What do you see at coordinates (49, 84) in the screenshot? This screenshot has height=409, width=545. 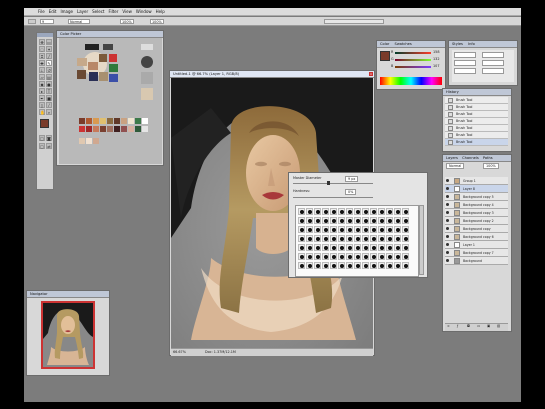 I see `dodge-tool-icon: ●` at bounding box center [49, 84].